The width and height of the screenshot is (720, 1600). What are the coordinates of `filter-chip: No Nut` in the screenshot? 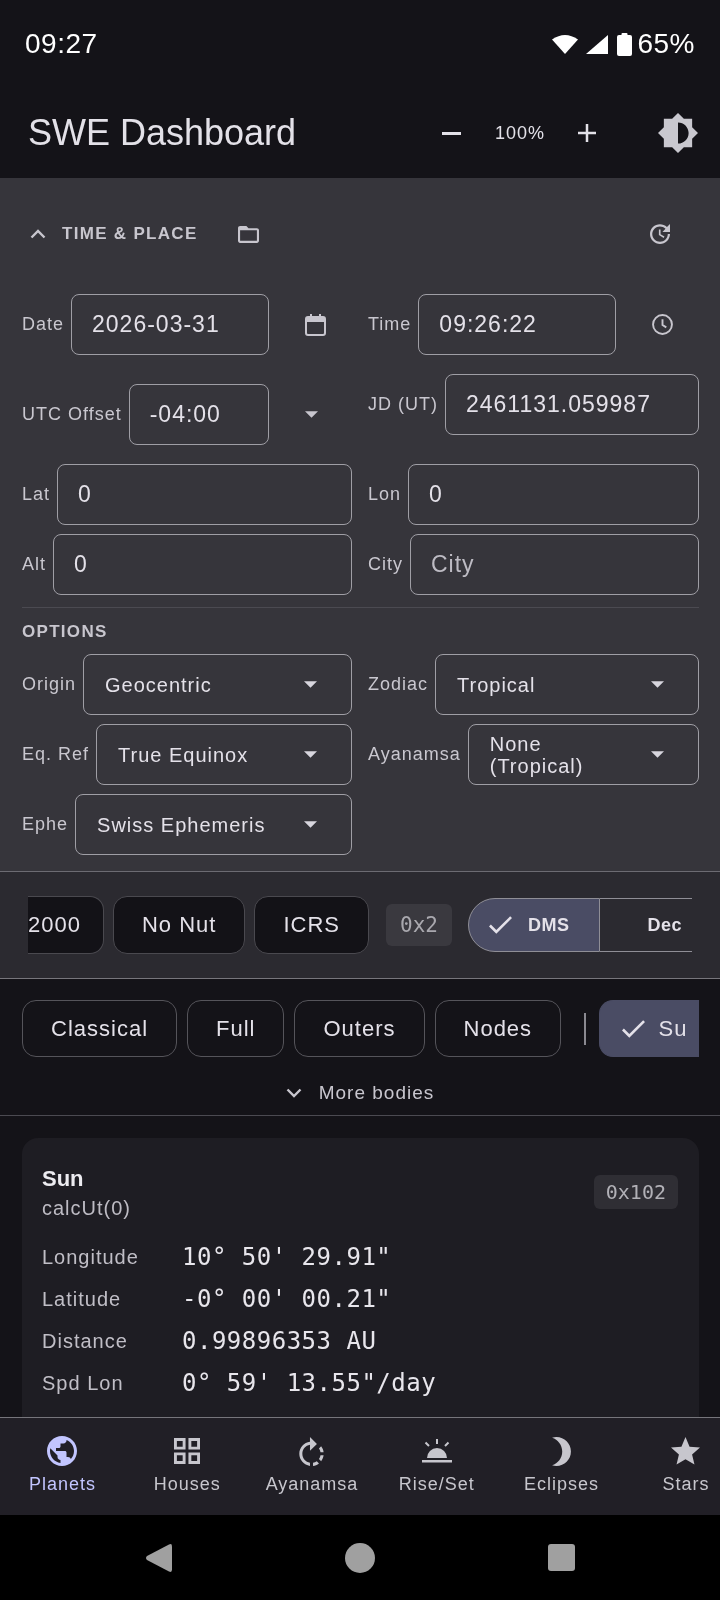 It's located at (179, 925).